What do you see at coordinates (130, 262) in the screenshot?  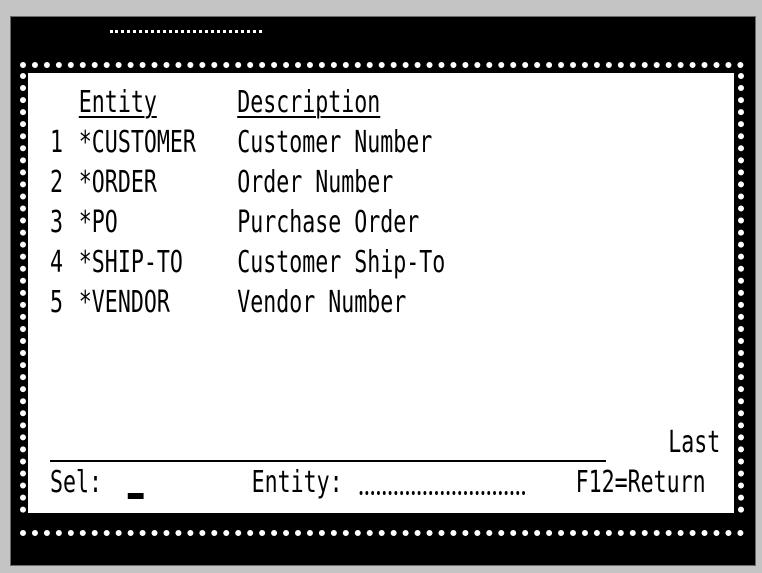 I see `row-entity: *SHIP-TO` at bounding box center [130, 262].